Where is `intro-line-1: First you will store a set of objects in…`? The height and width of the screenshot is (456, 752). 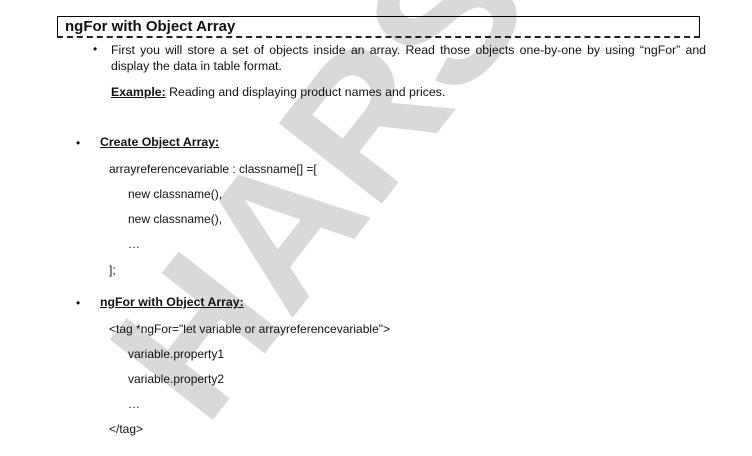 intro-line-1: First you will store a set of objects in… is located at coordinates (408, 50).